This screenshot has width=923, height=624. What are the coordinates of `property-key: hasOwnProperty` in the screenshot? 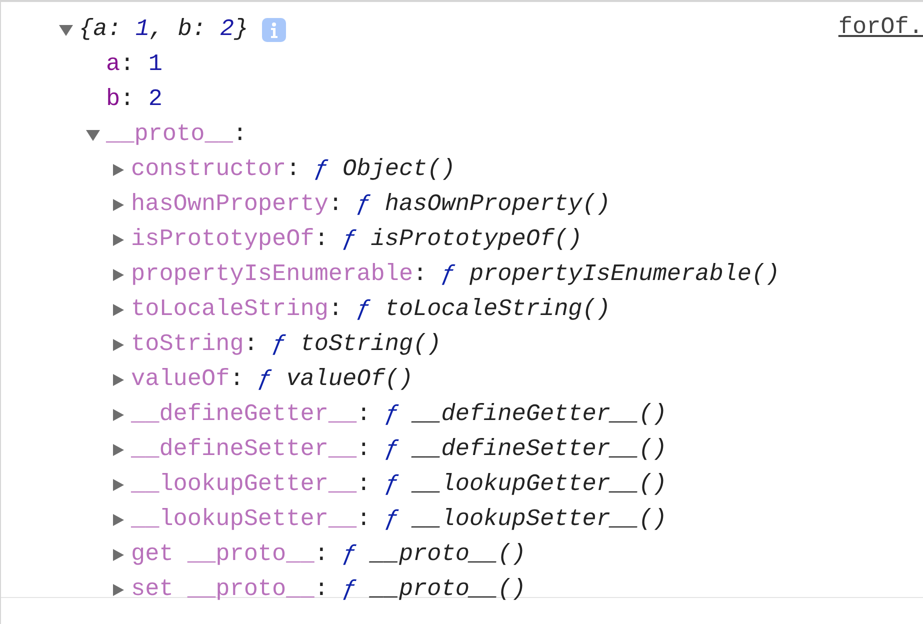 It's located at (229, 204).